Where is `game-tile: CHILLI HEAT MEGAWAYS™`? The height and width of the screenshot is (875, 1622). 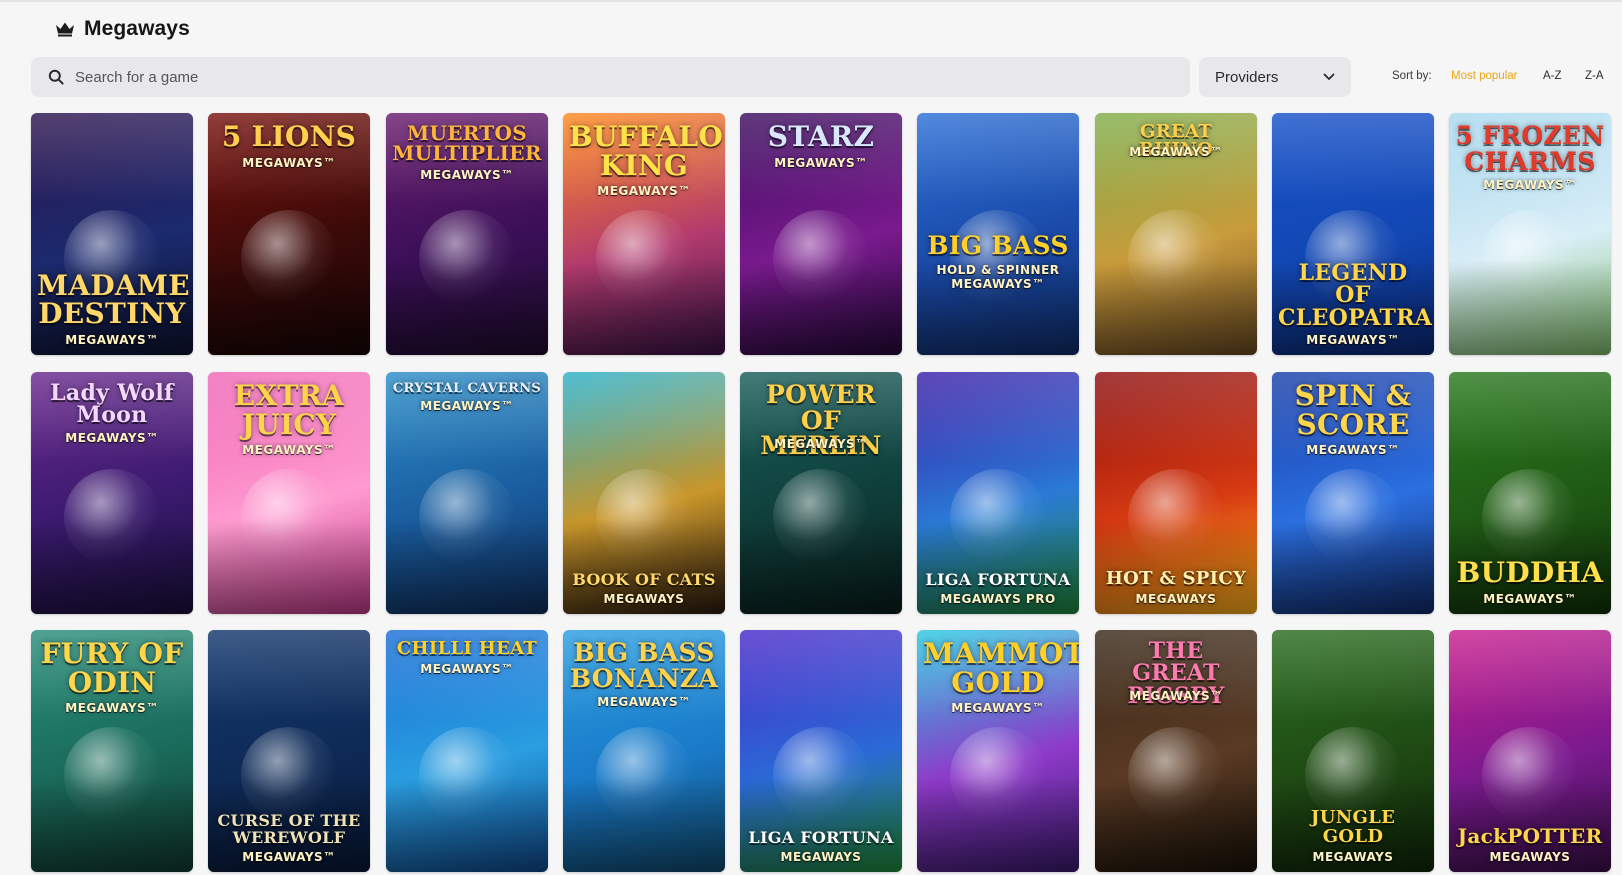 game-tile: CHILLI HEAT MEGAWAYS™ is located at coordinates (467, 751).